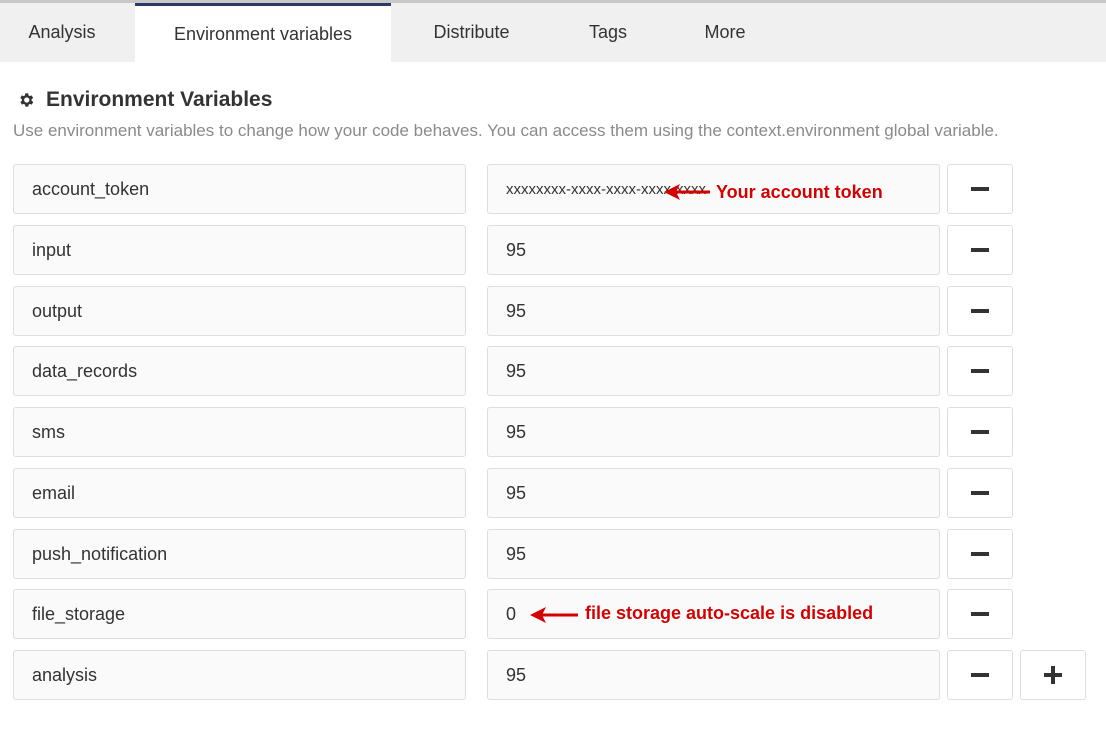 The image size is (1106, 753). Describe the element at coordinates (79, 613) in the screenshot. I see `env-key-text: file_storage` at that location.